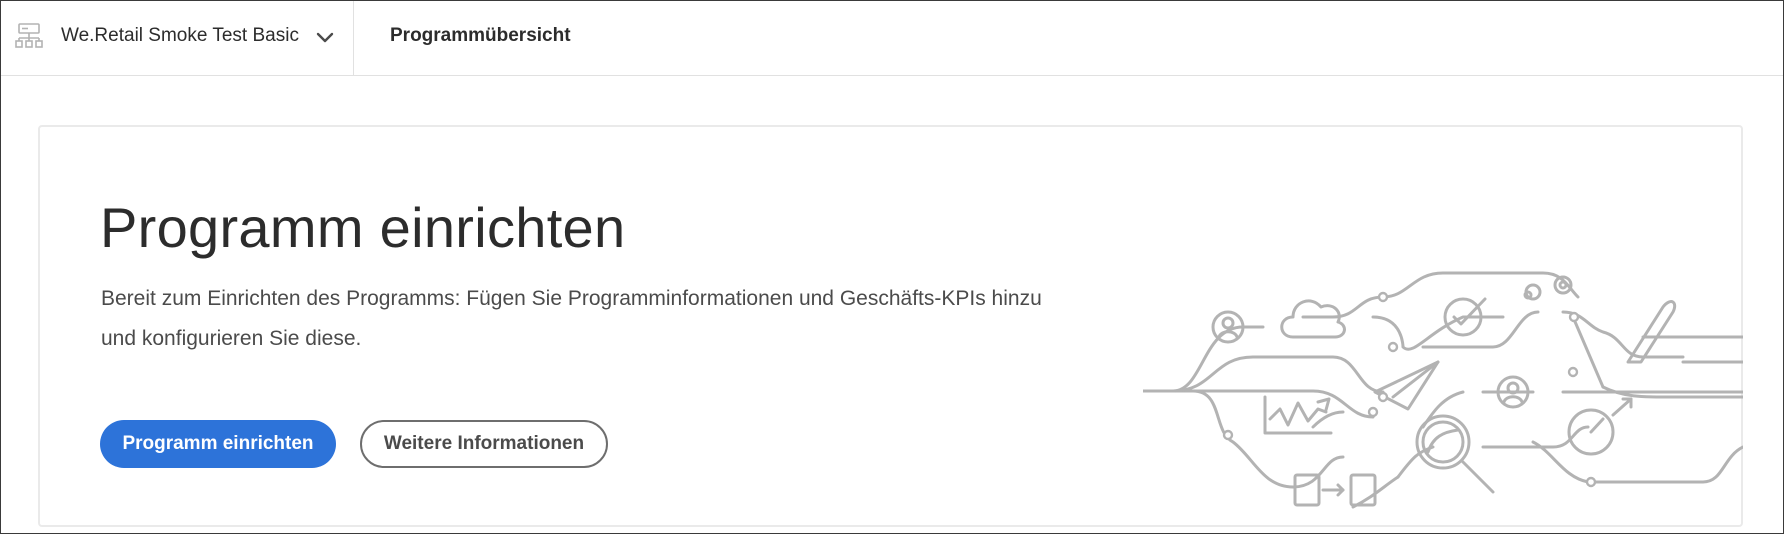 The image size is (1784, 534). Describe the element at coordinates (29, 35) in the screenshot. I see `server-network-icon` at that location.